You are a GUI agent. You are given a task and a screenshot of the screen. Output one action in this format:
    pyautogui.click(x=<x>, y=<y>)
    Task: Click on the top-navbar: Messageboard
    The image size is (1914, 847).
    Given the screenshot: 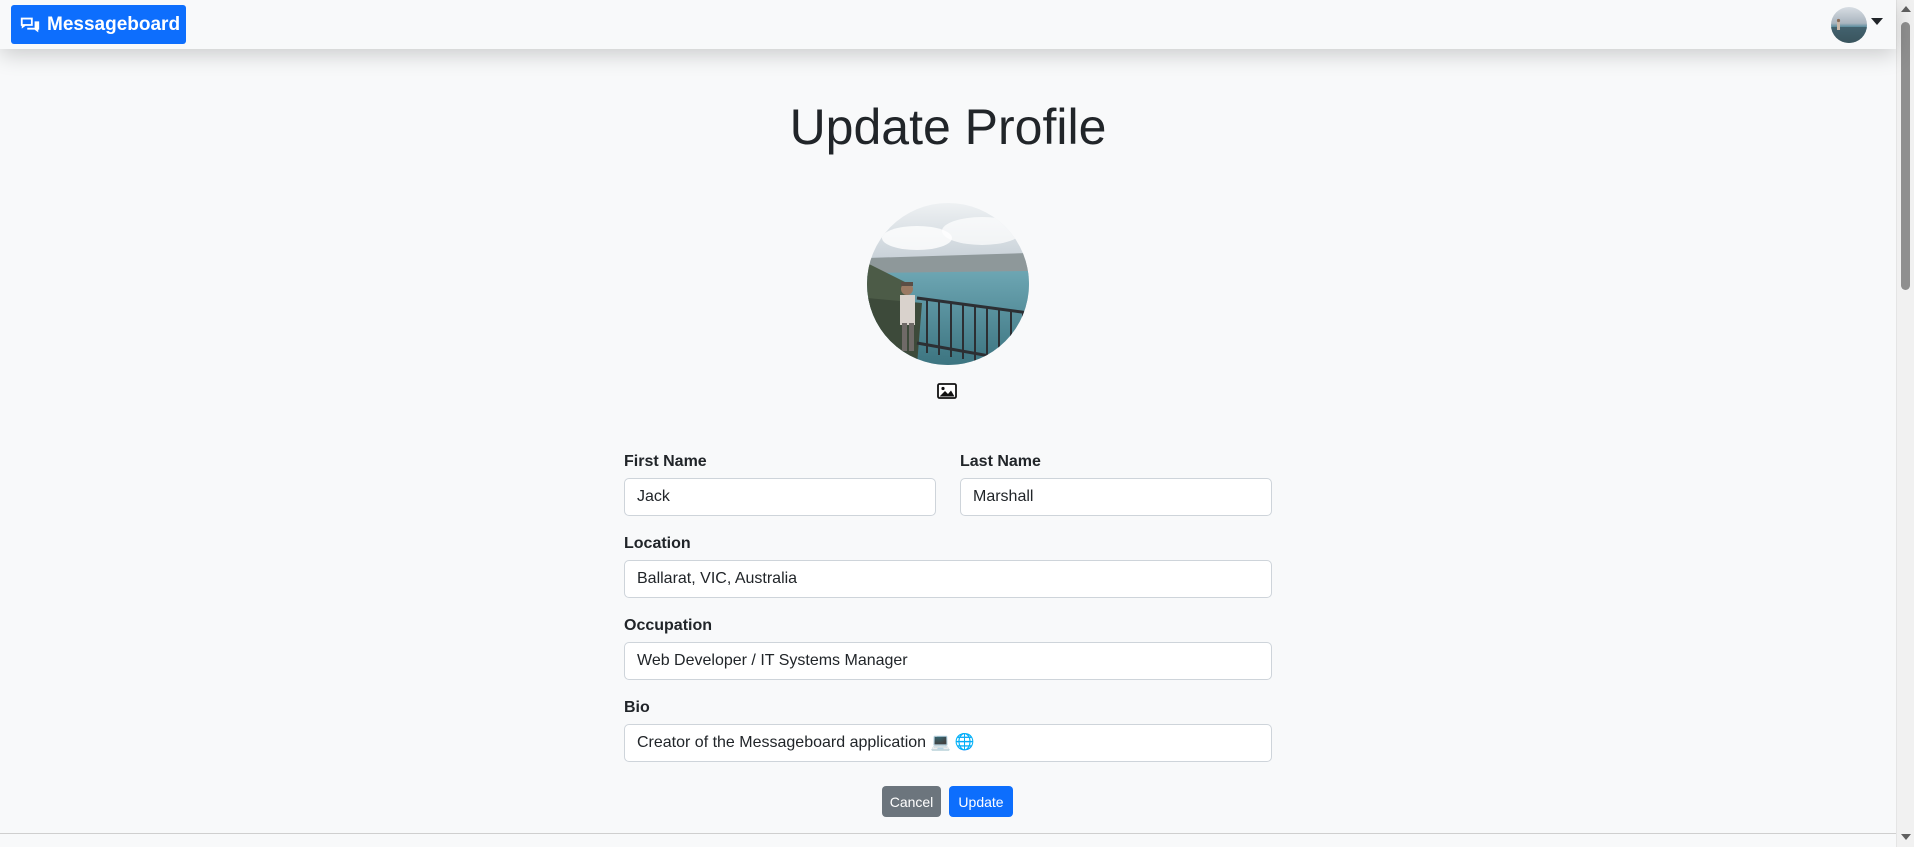 What is the action you would take?
    pyautogui.click(x=948, y=24)
    